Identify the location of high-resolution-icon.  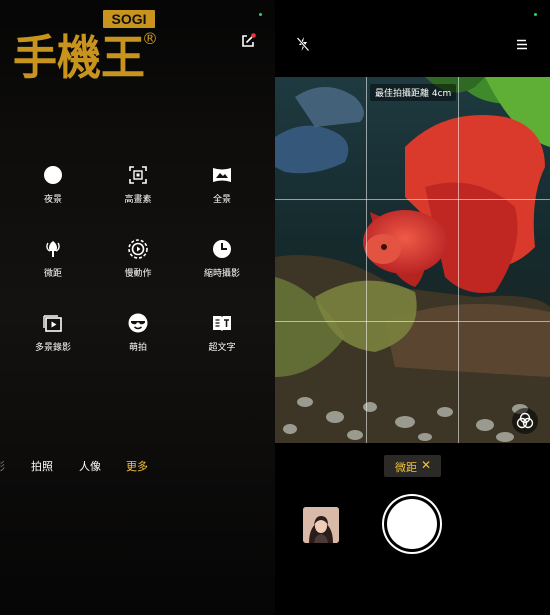
(138, 175).